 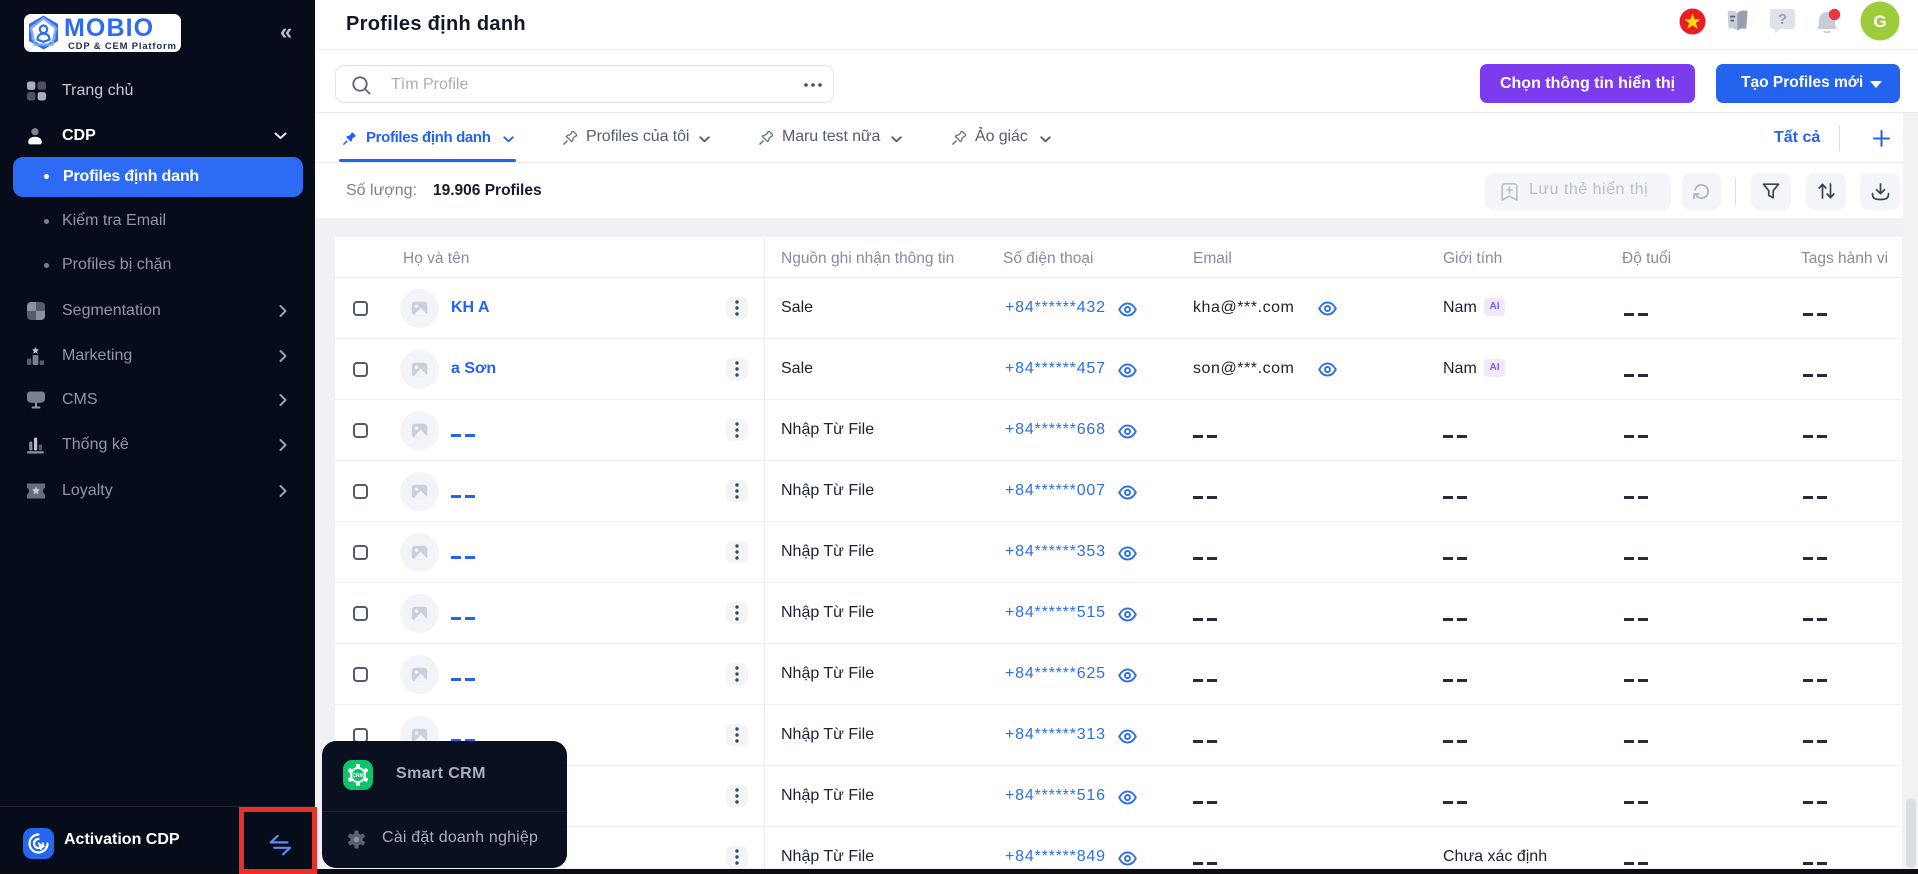 What do you see at coordinates (1879, 21) in the screenshot?
I see `svg-text: G` at bounding box center [1879, 21].